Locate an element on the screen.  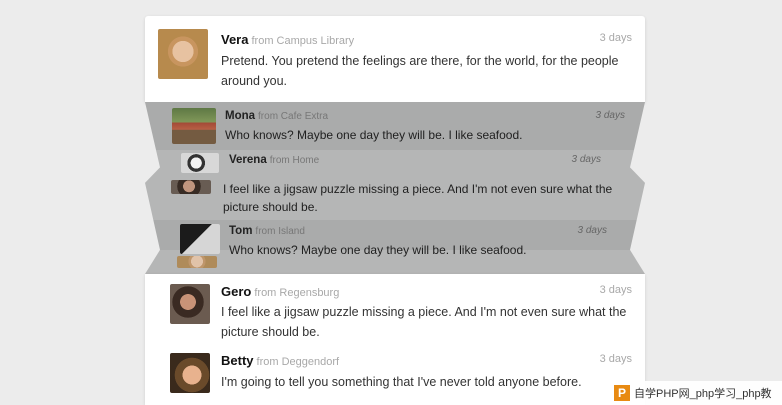
location-label: from Campus Library is located at coordinates (303, 41).